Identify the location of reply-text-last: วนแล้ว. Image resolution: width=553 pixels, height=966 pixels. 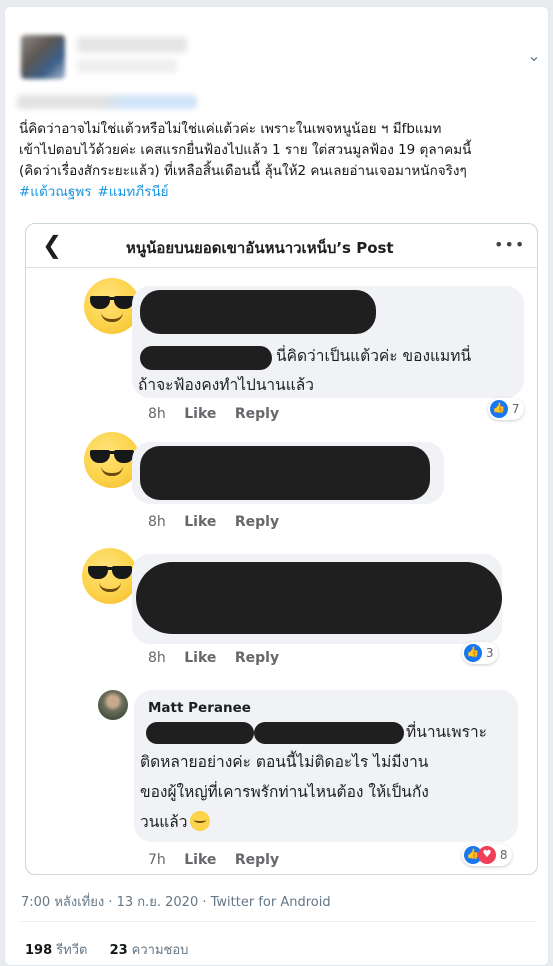
(175, 822).